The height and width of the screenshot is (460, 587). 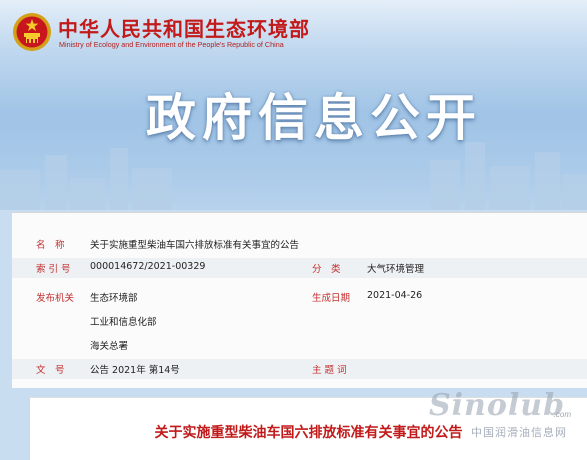 What do you see at coordinates (109, 346) in the screenshot?
I see `issuer-value-3: 海关总署` at bounding box center [109, 346].